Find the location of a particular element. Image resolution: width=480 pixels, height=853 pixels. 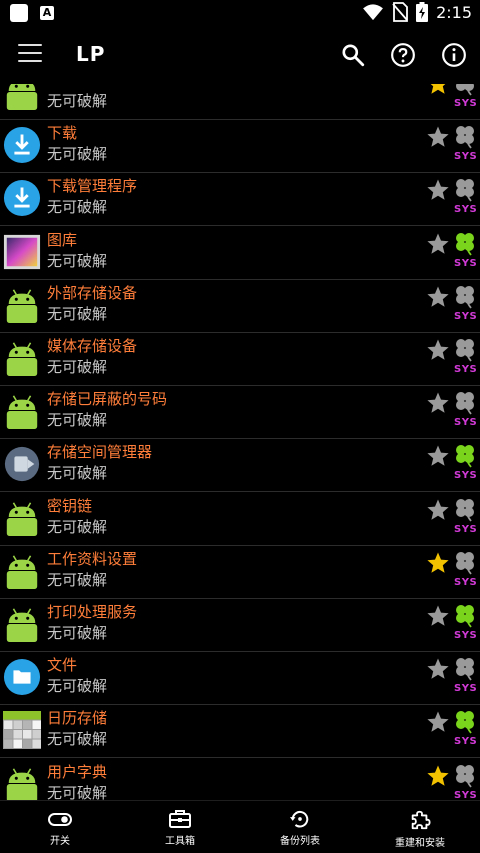

nav-item-toolbox: 工具箱 is located at coordinates (180, 828).